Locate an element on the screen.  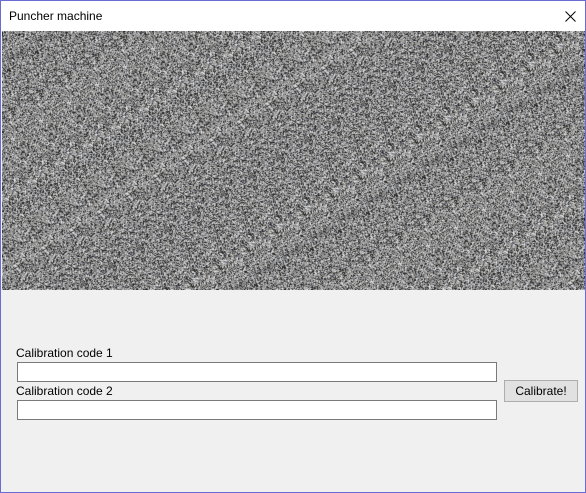
calibration-code-2-label: Calibration code 2 is located at coordinates (64, 391).